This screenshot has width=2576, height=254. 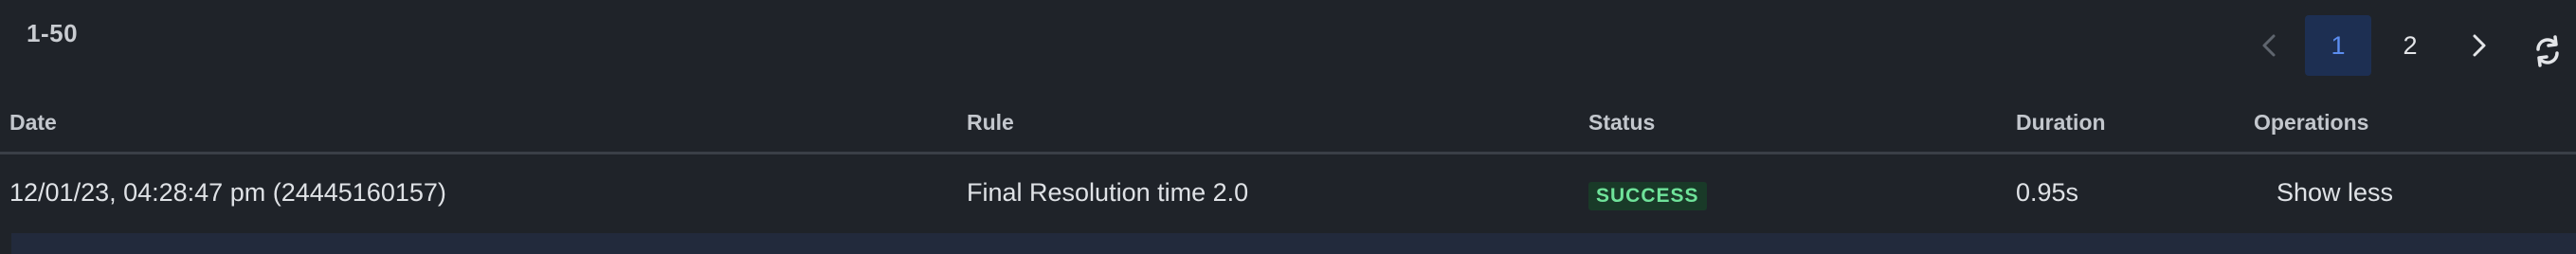 What do you see at coordinates (2335, 193) in the screenshot?
I see `show-less-button: Show less` at bounding box center [2335, 193].